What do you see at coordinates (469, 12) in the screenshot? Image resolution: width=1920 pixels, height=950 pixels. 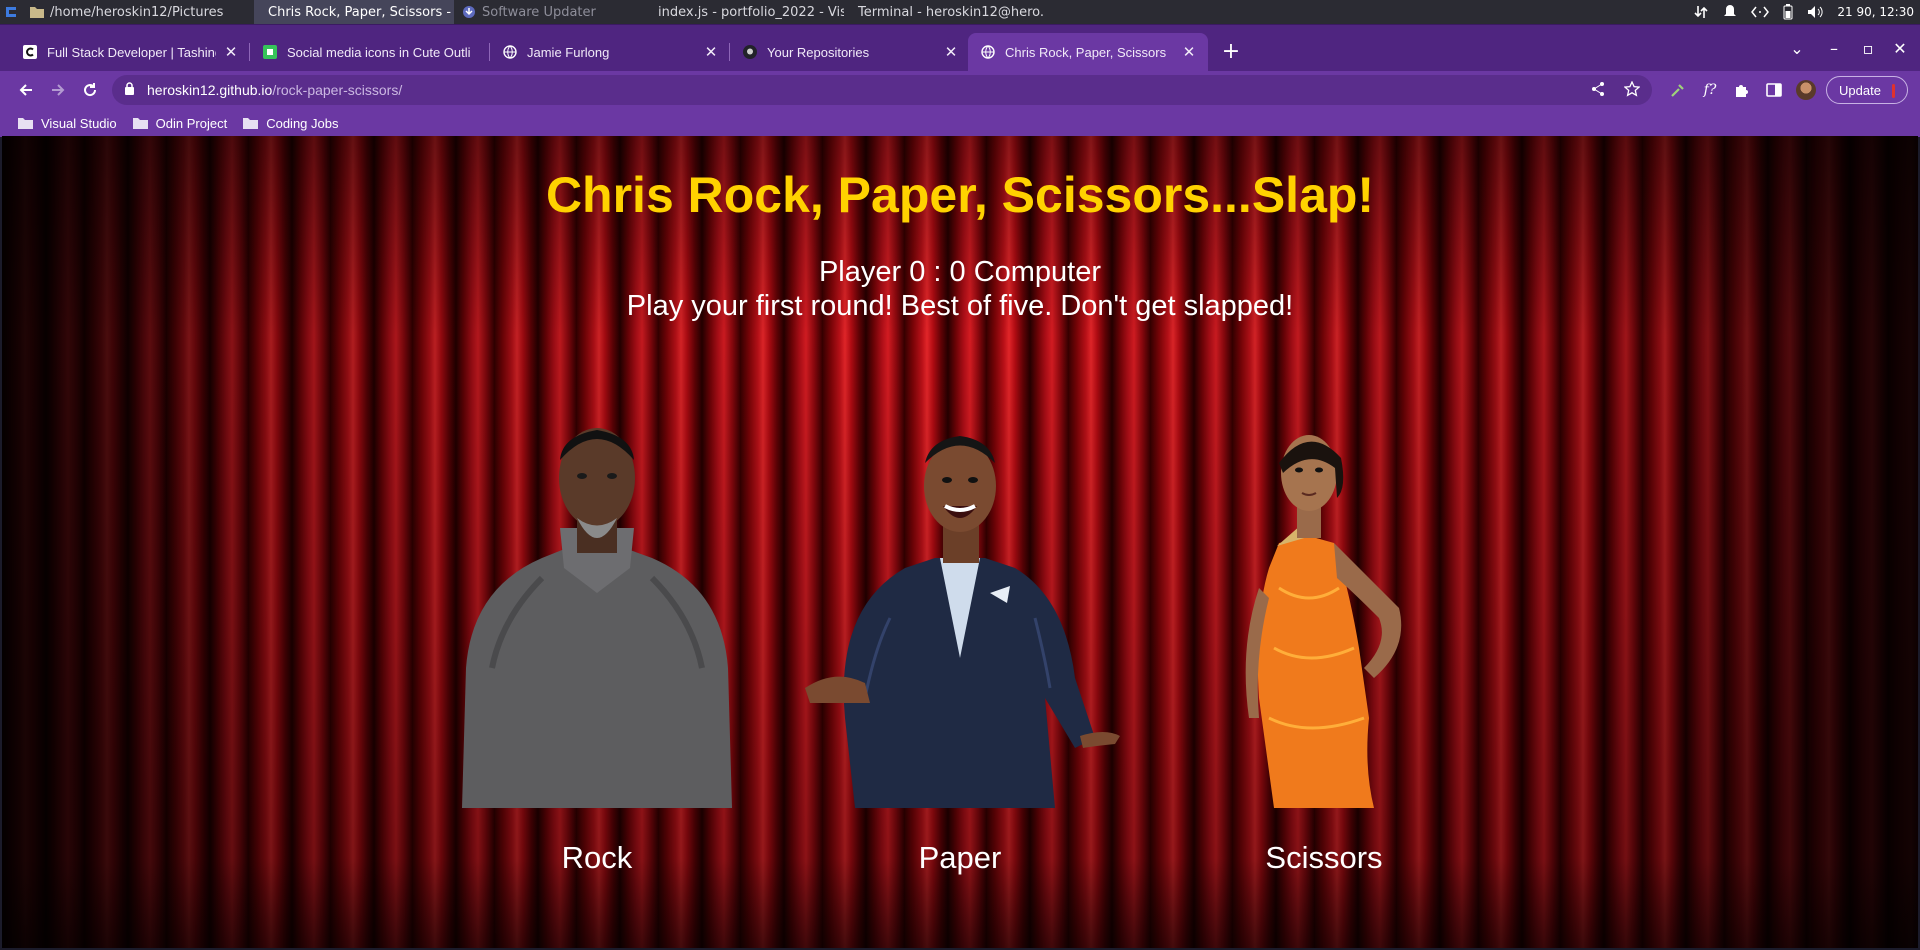 I see `updater-icon` at bounding box center [469, 12].